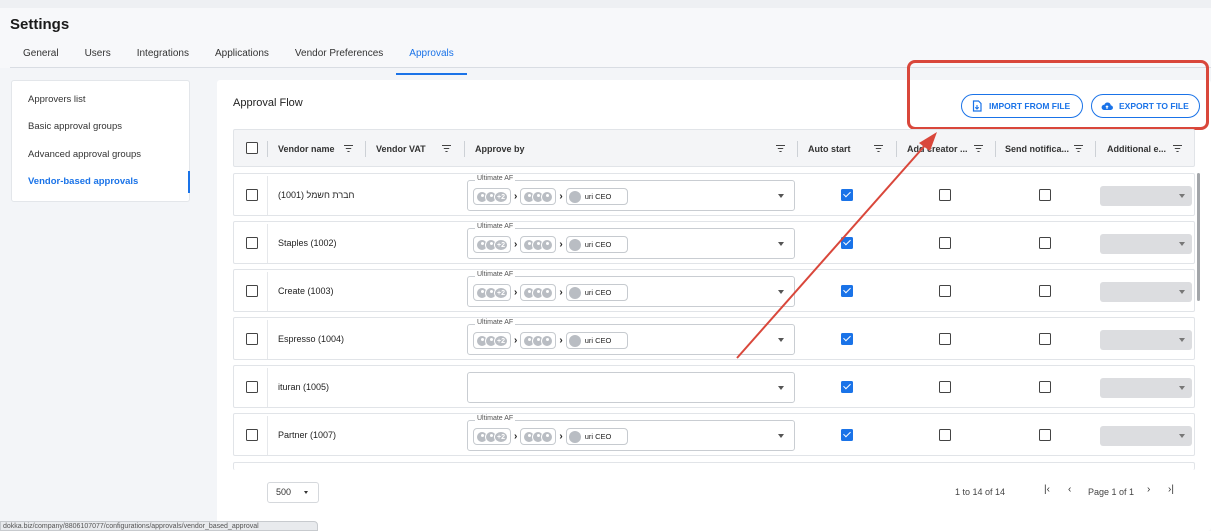 The height and width of the screenshot is (531, 1211). Describe the element at coordinates (306, 149) in the screenshot. I see `column-vendor-name: Vendor name` at that location.